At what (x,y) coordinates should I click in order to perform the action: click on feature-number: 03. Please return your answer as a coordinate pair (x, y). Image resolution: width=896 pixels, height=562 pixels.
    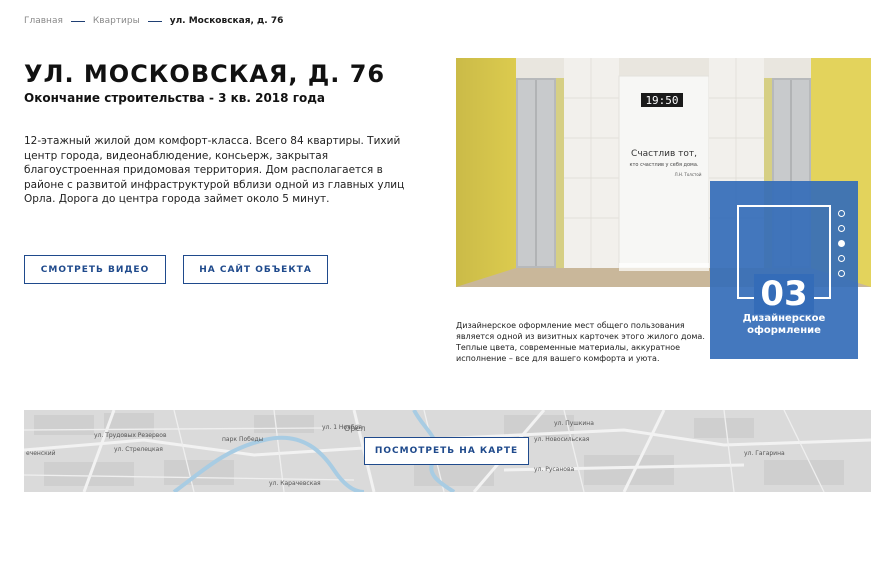
    Looking at the image, I should click on (784, 294).